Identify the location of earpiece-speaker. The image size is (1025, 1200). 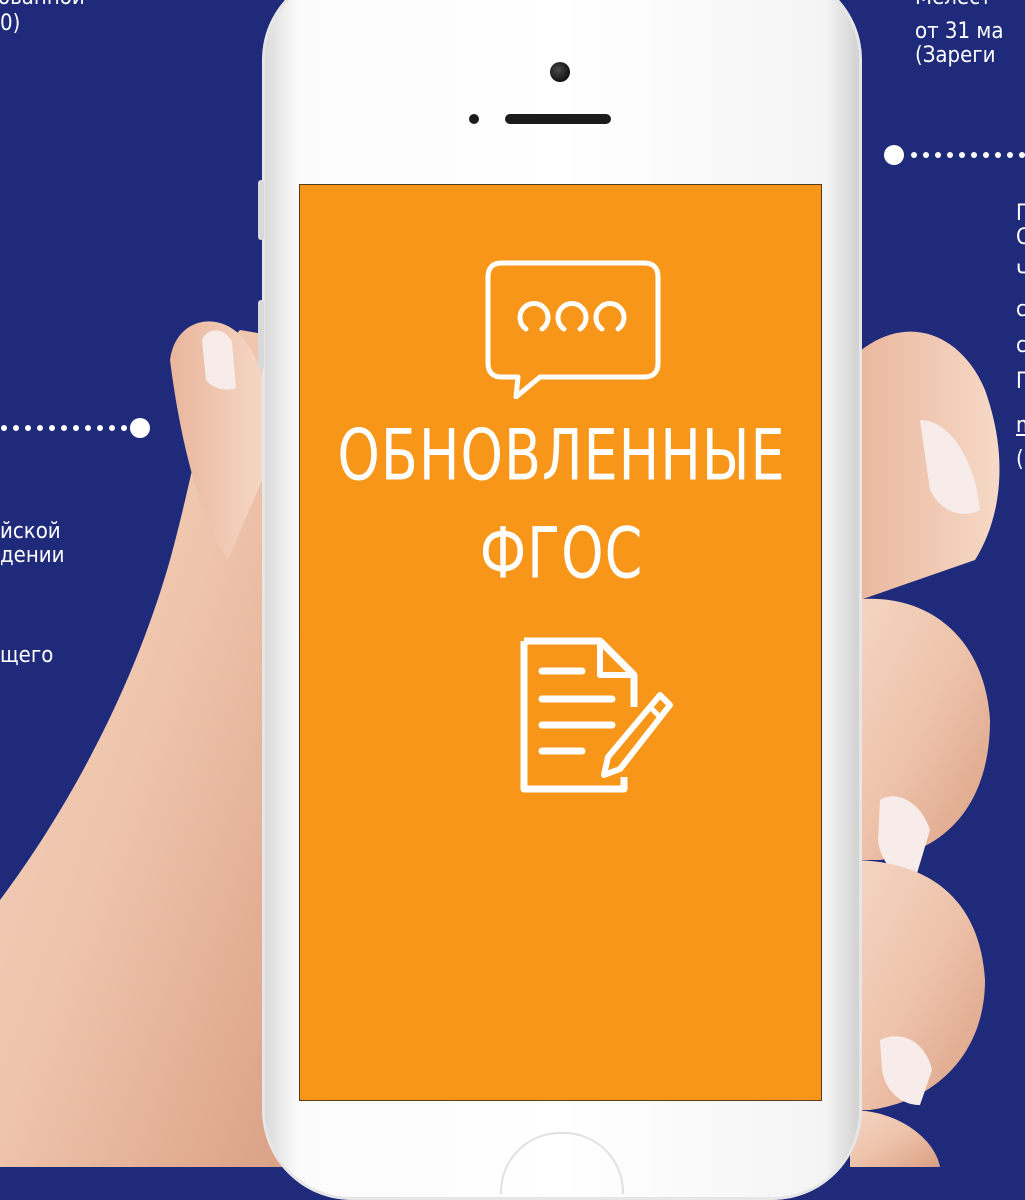
(558, 119).